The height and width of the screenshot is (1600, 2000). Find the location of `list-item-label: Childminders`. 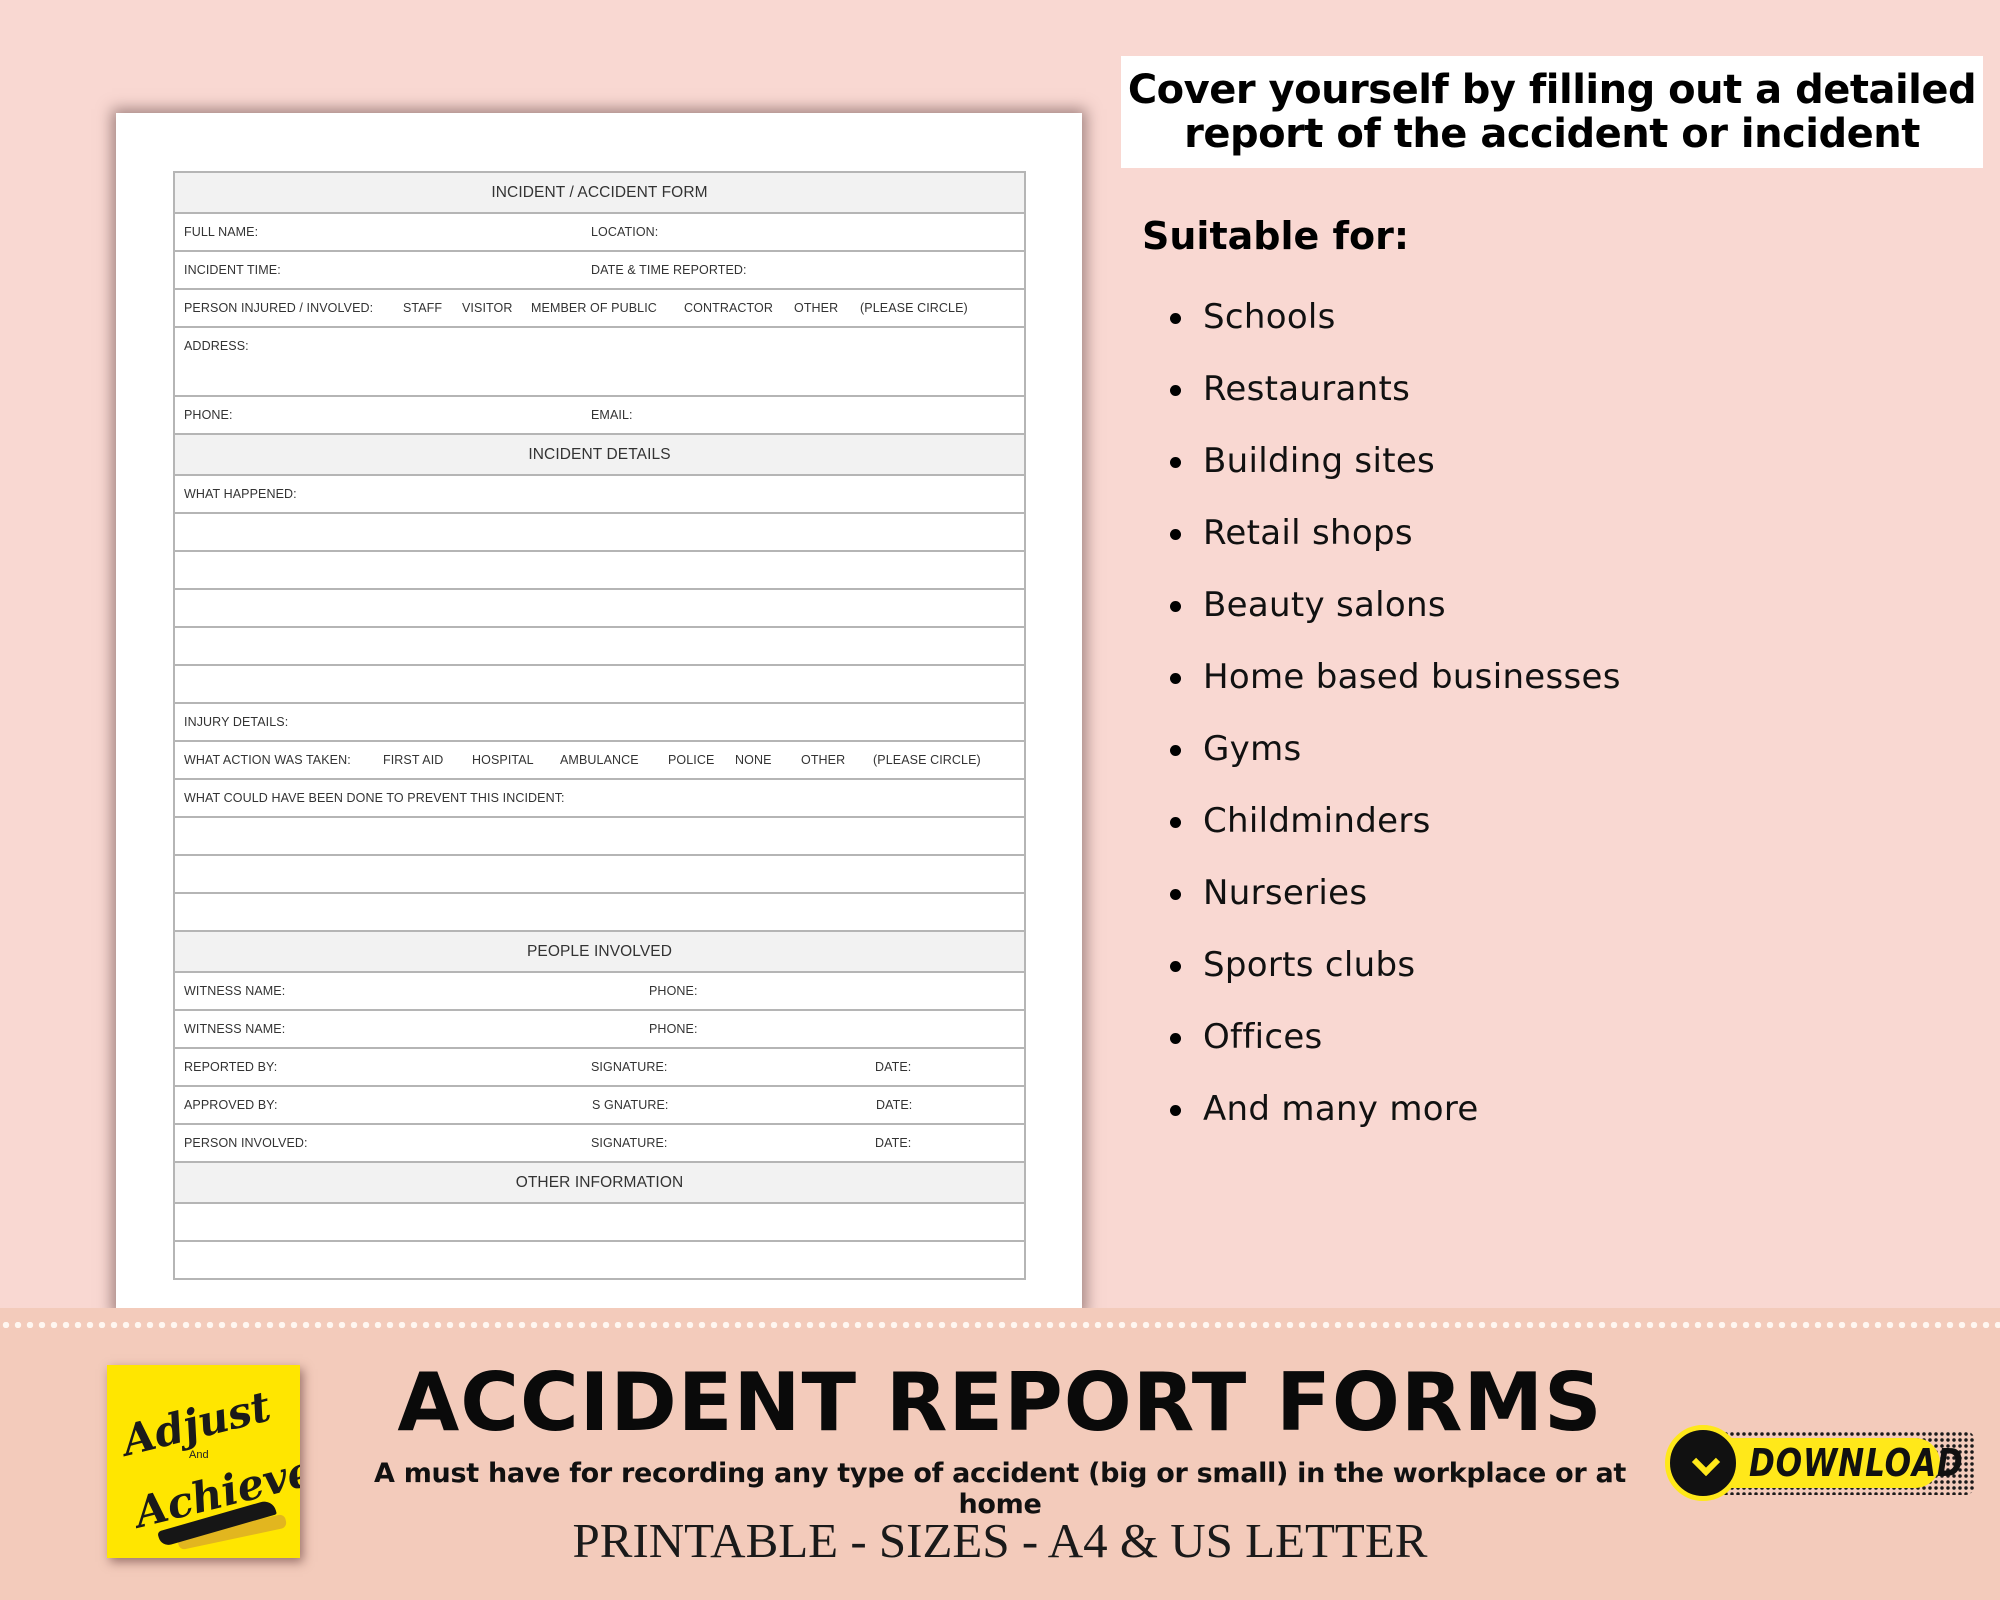

list-item-label: Childminders is located at coordinates (1317, 821).